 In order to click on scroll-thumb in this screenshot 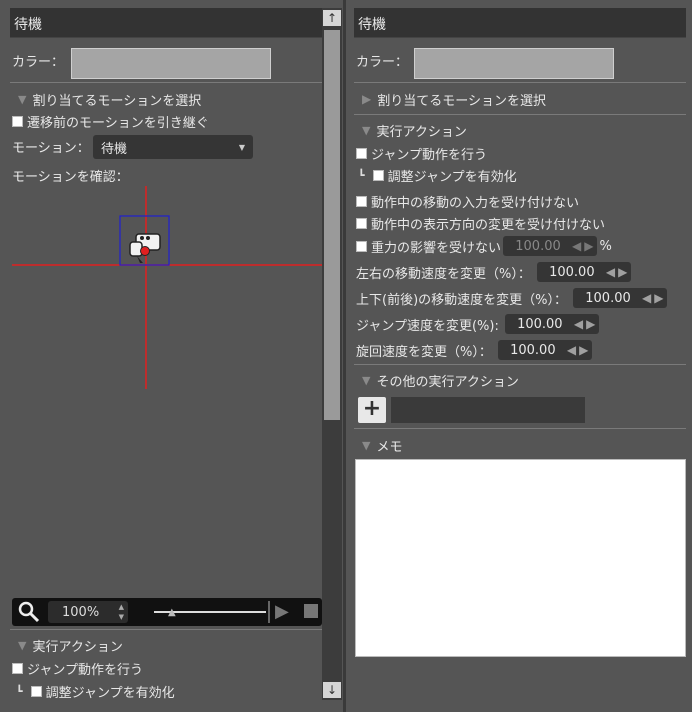, I will do `click(332, 225)`.